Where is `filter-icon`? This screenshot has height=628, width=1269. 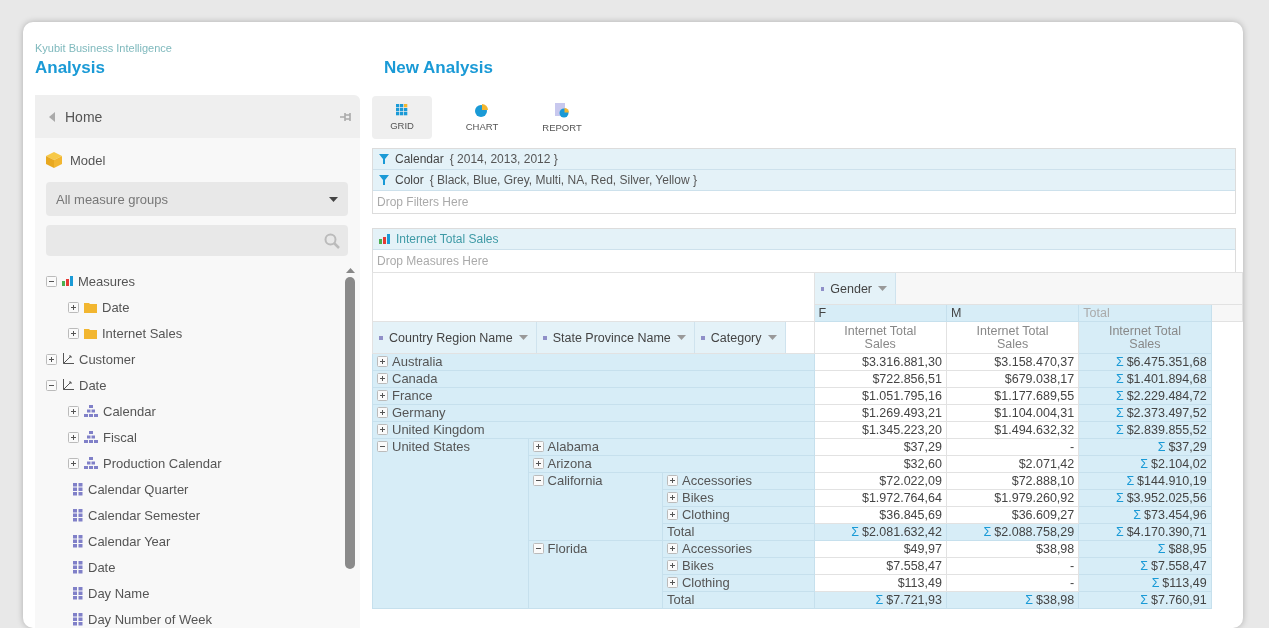 filter-icon is located at coordinates (384, 159).